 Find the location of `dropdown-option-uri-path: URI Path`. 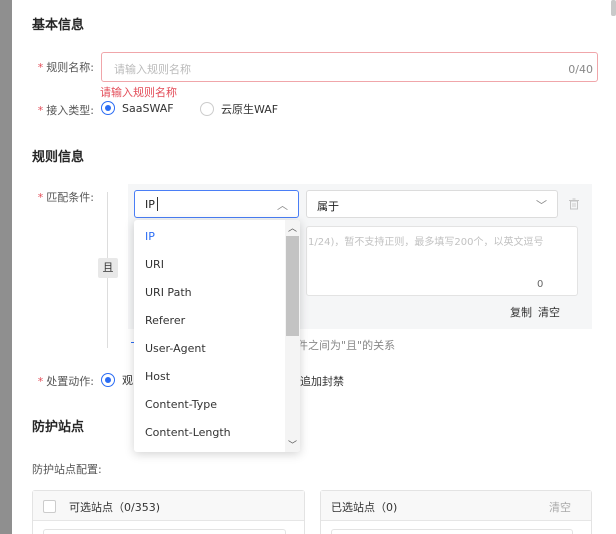

dropdown-option-uri-path: URI Path is located at coordinates (217, 293).